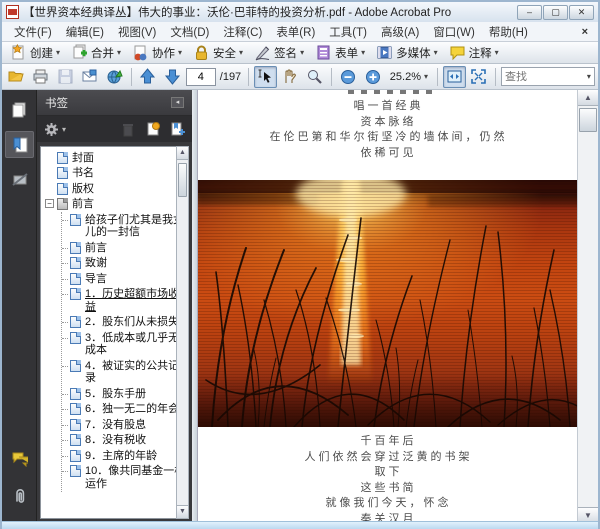 This screenshot has width=600, height=529. I want to click on next-page-button, so click(172, 77).